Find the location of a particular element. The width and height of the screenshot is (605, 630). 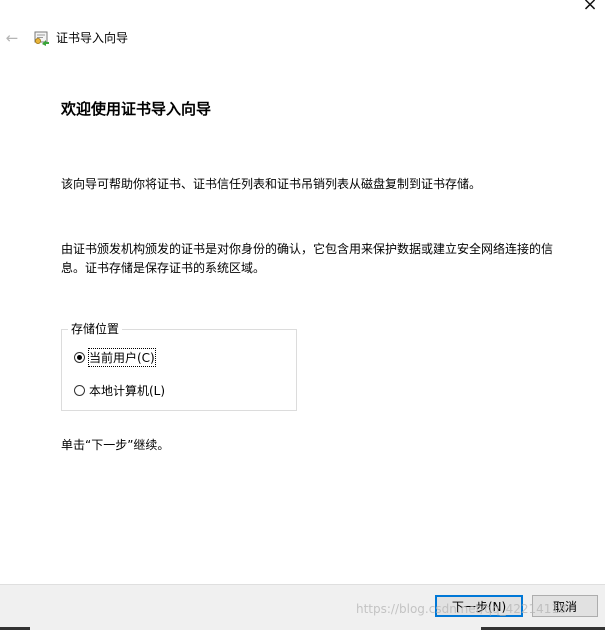

store-location-group: 存储位置 当前用户(C) 本地计算机(L) is located at coordinates (179, 366).